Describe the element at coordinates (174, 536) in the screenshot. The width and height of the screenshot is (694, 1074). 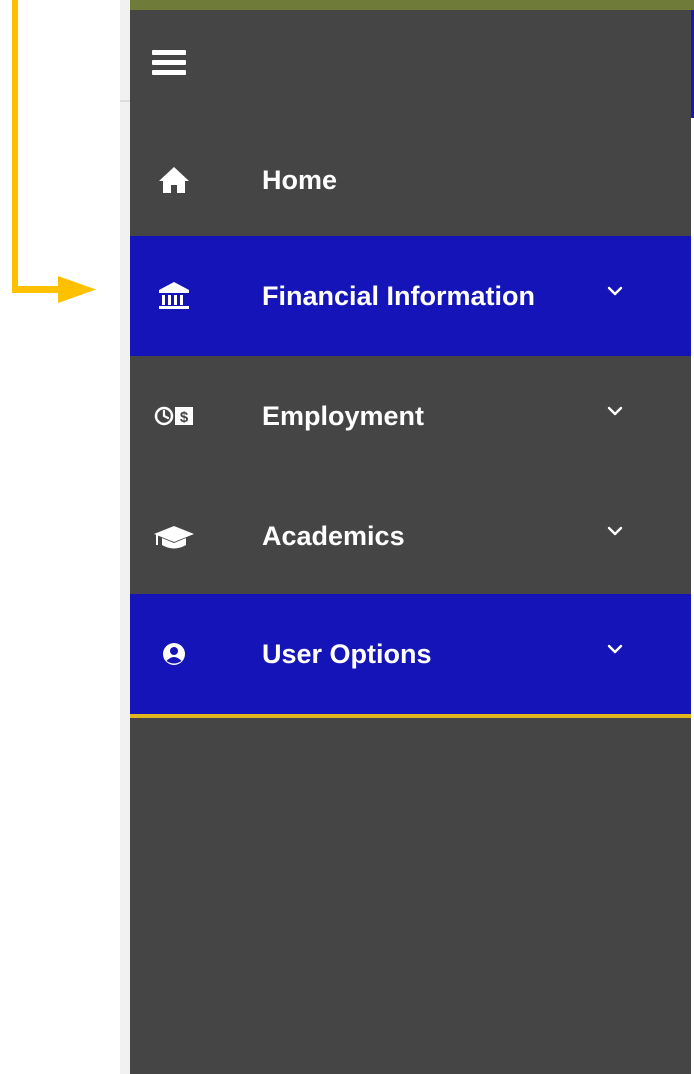
I see `graduation-cap-icon` at that location.